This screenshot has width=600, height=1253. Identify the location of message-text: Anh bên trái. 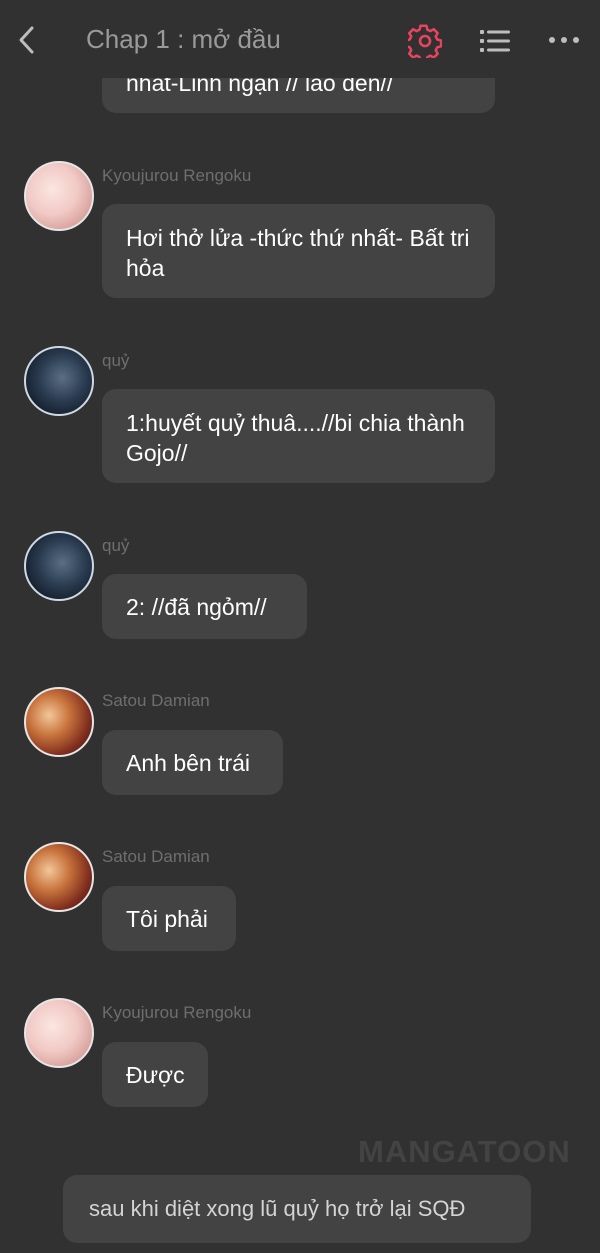
(188, 763).